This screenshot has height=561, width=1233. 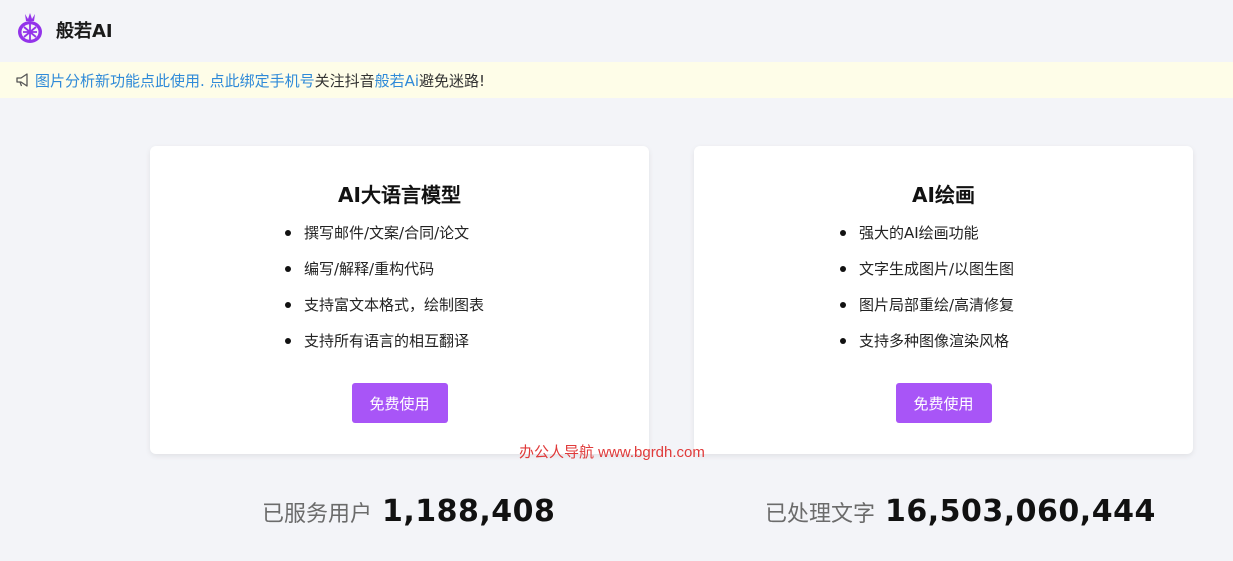 I want to click on notice-bar: 图片分析新功能点此使用. 点此绑定手机号 关注抖音 般若Ai 避免迷路!, so click(x=616, y=80).